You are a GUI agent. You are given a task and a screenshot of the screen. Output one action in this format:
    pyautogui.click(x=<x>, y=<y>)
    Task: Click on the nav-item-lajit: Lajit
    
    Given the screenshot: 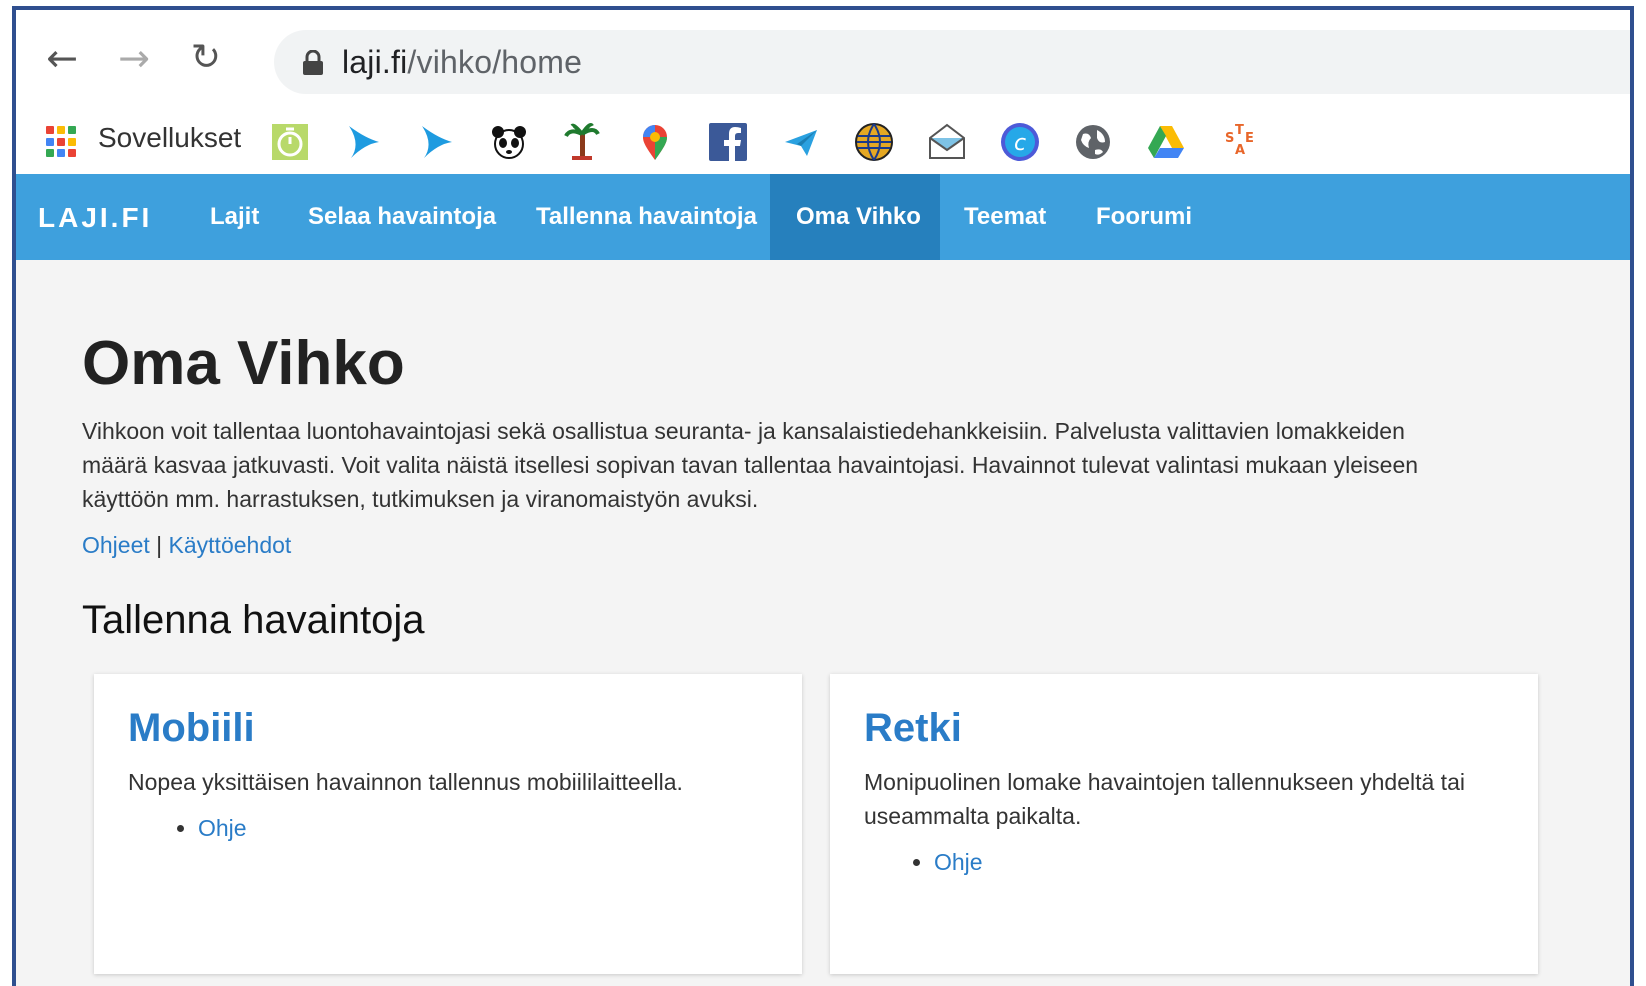 What is the action you would take?
    pyautogui.click(x=234, y=217)
    